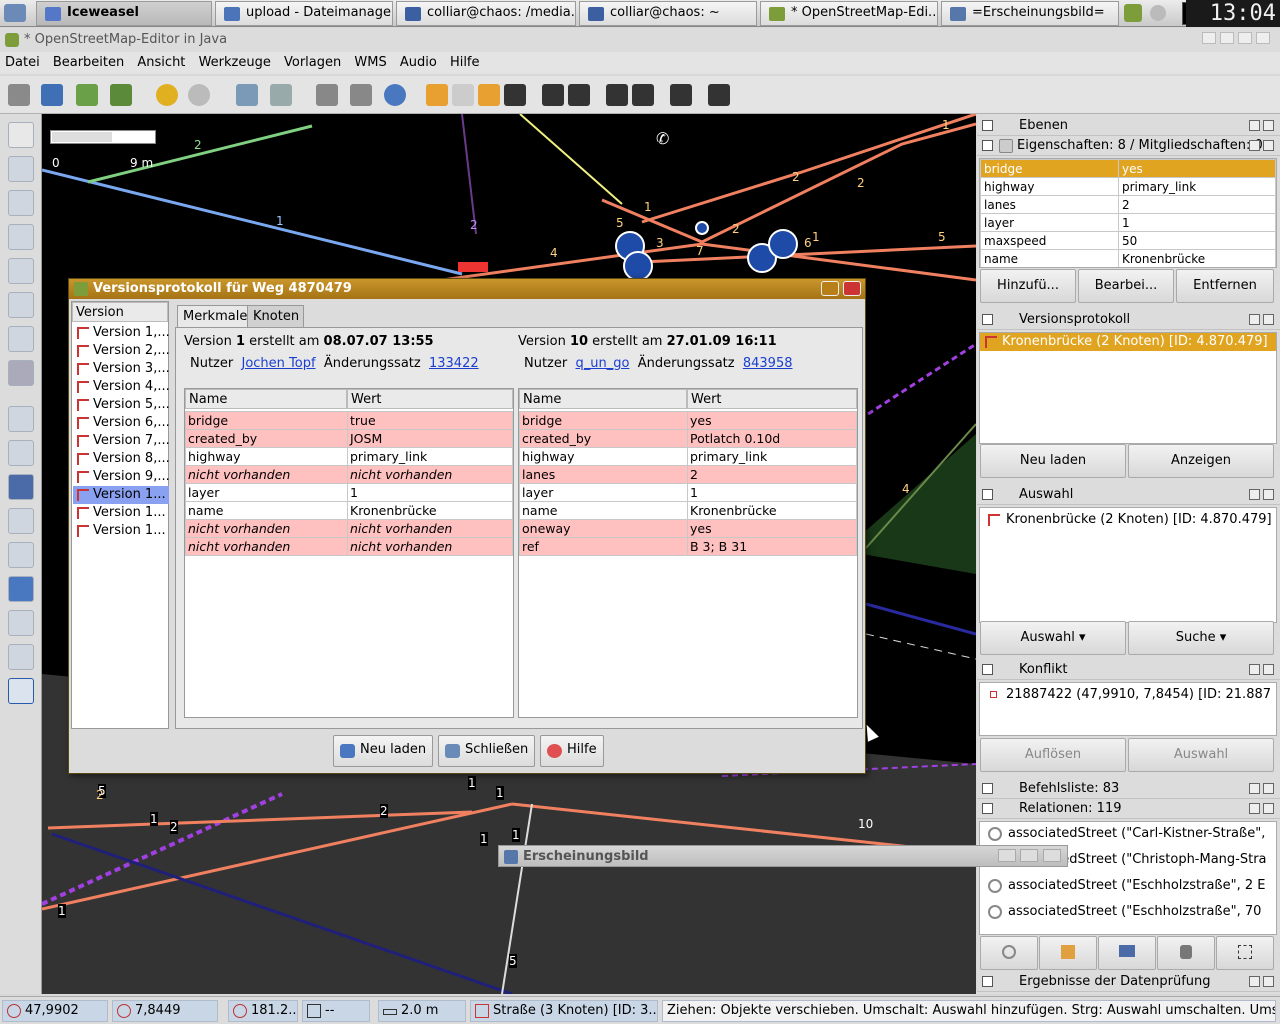  What do you see at coordinates (21, 373) in the screenshot?
I see `image-tool-icon` at bounding box center [21, 373].